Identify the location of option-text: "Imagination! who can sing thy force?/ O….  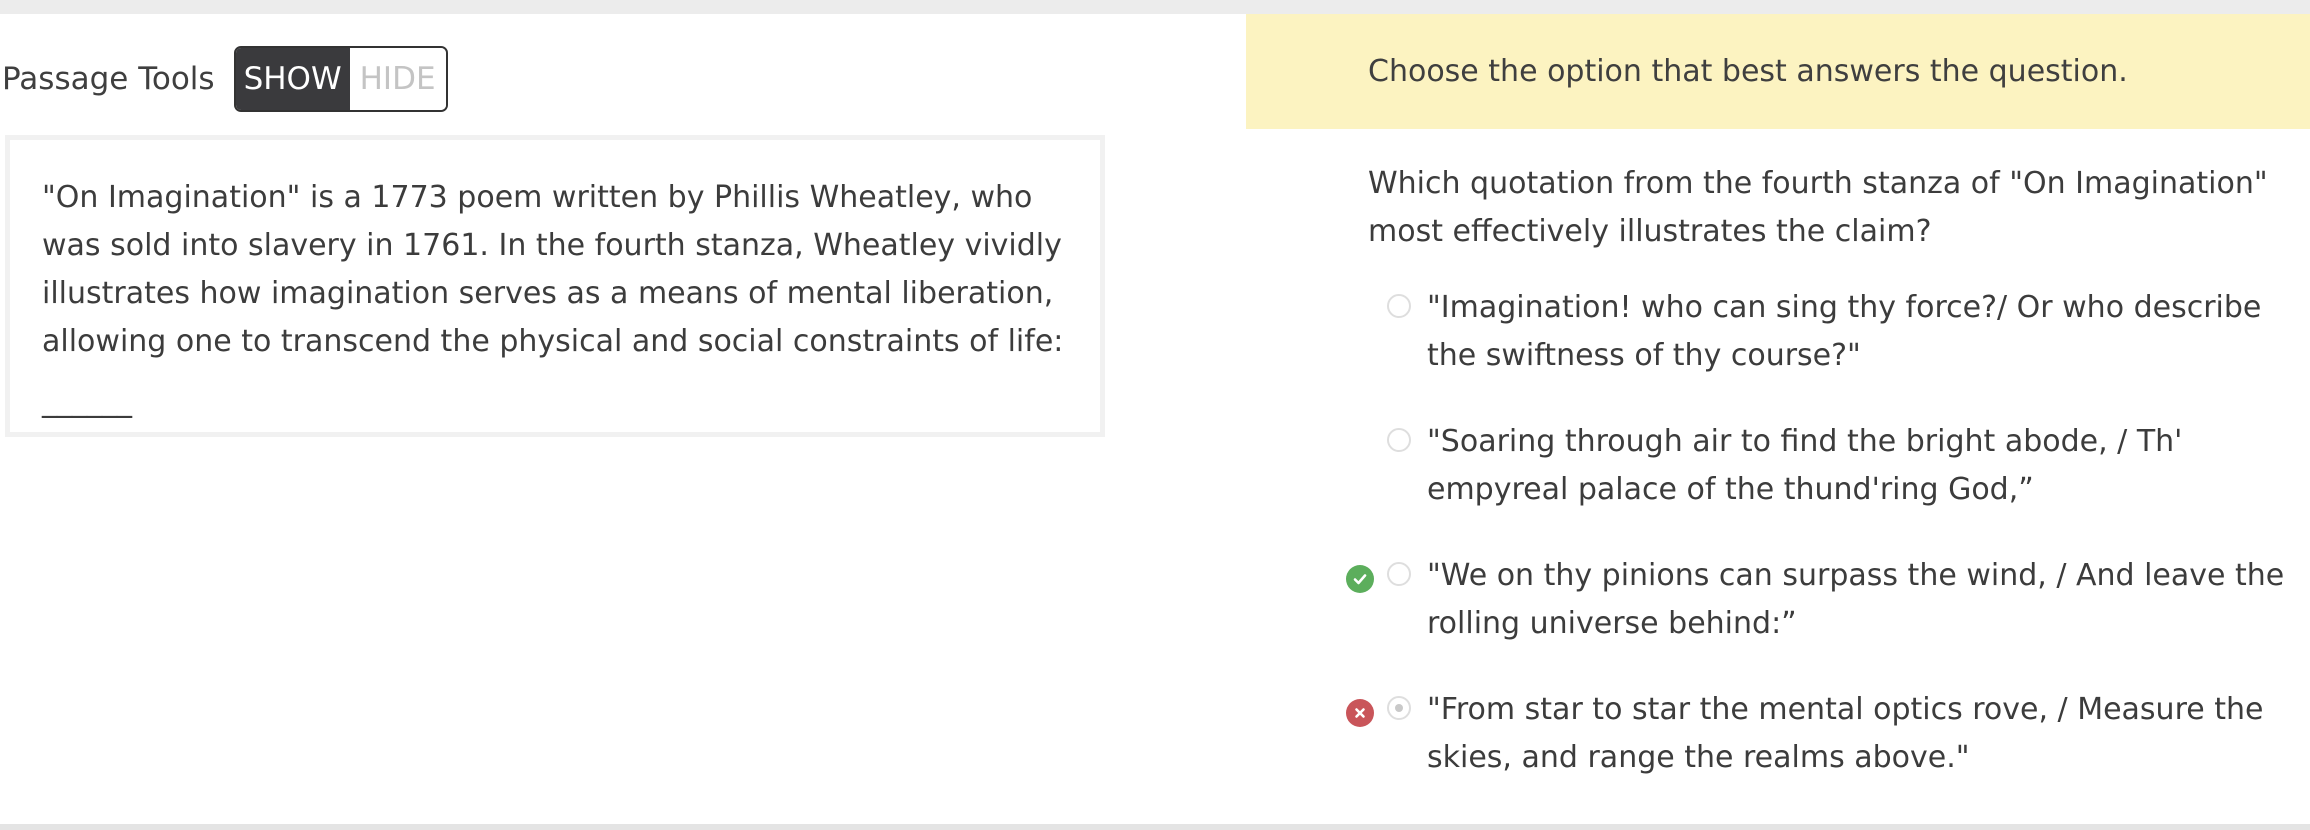
(1844, 331).